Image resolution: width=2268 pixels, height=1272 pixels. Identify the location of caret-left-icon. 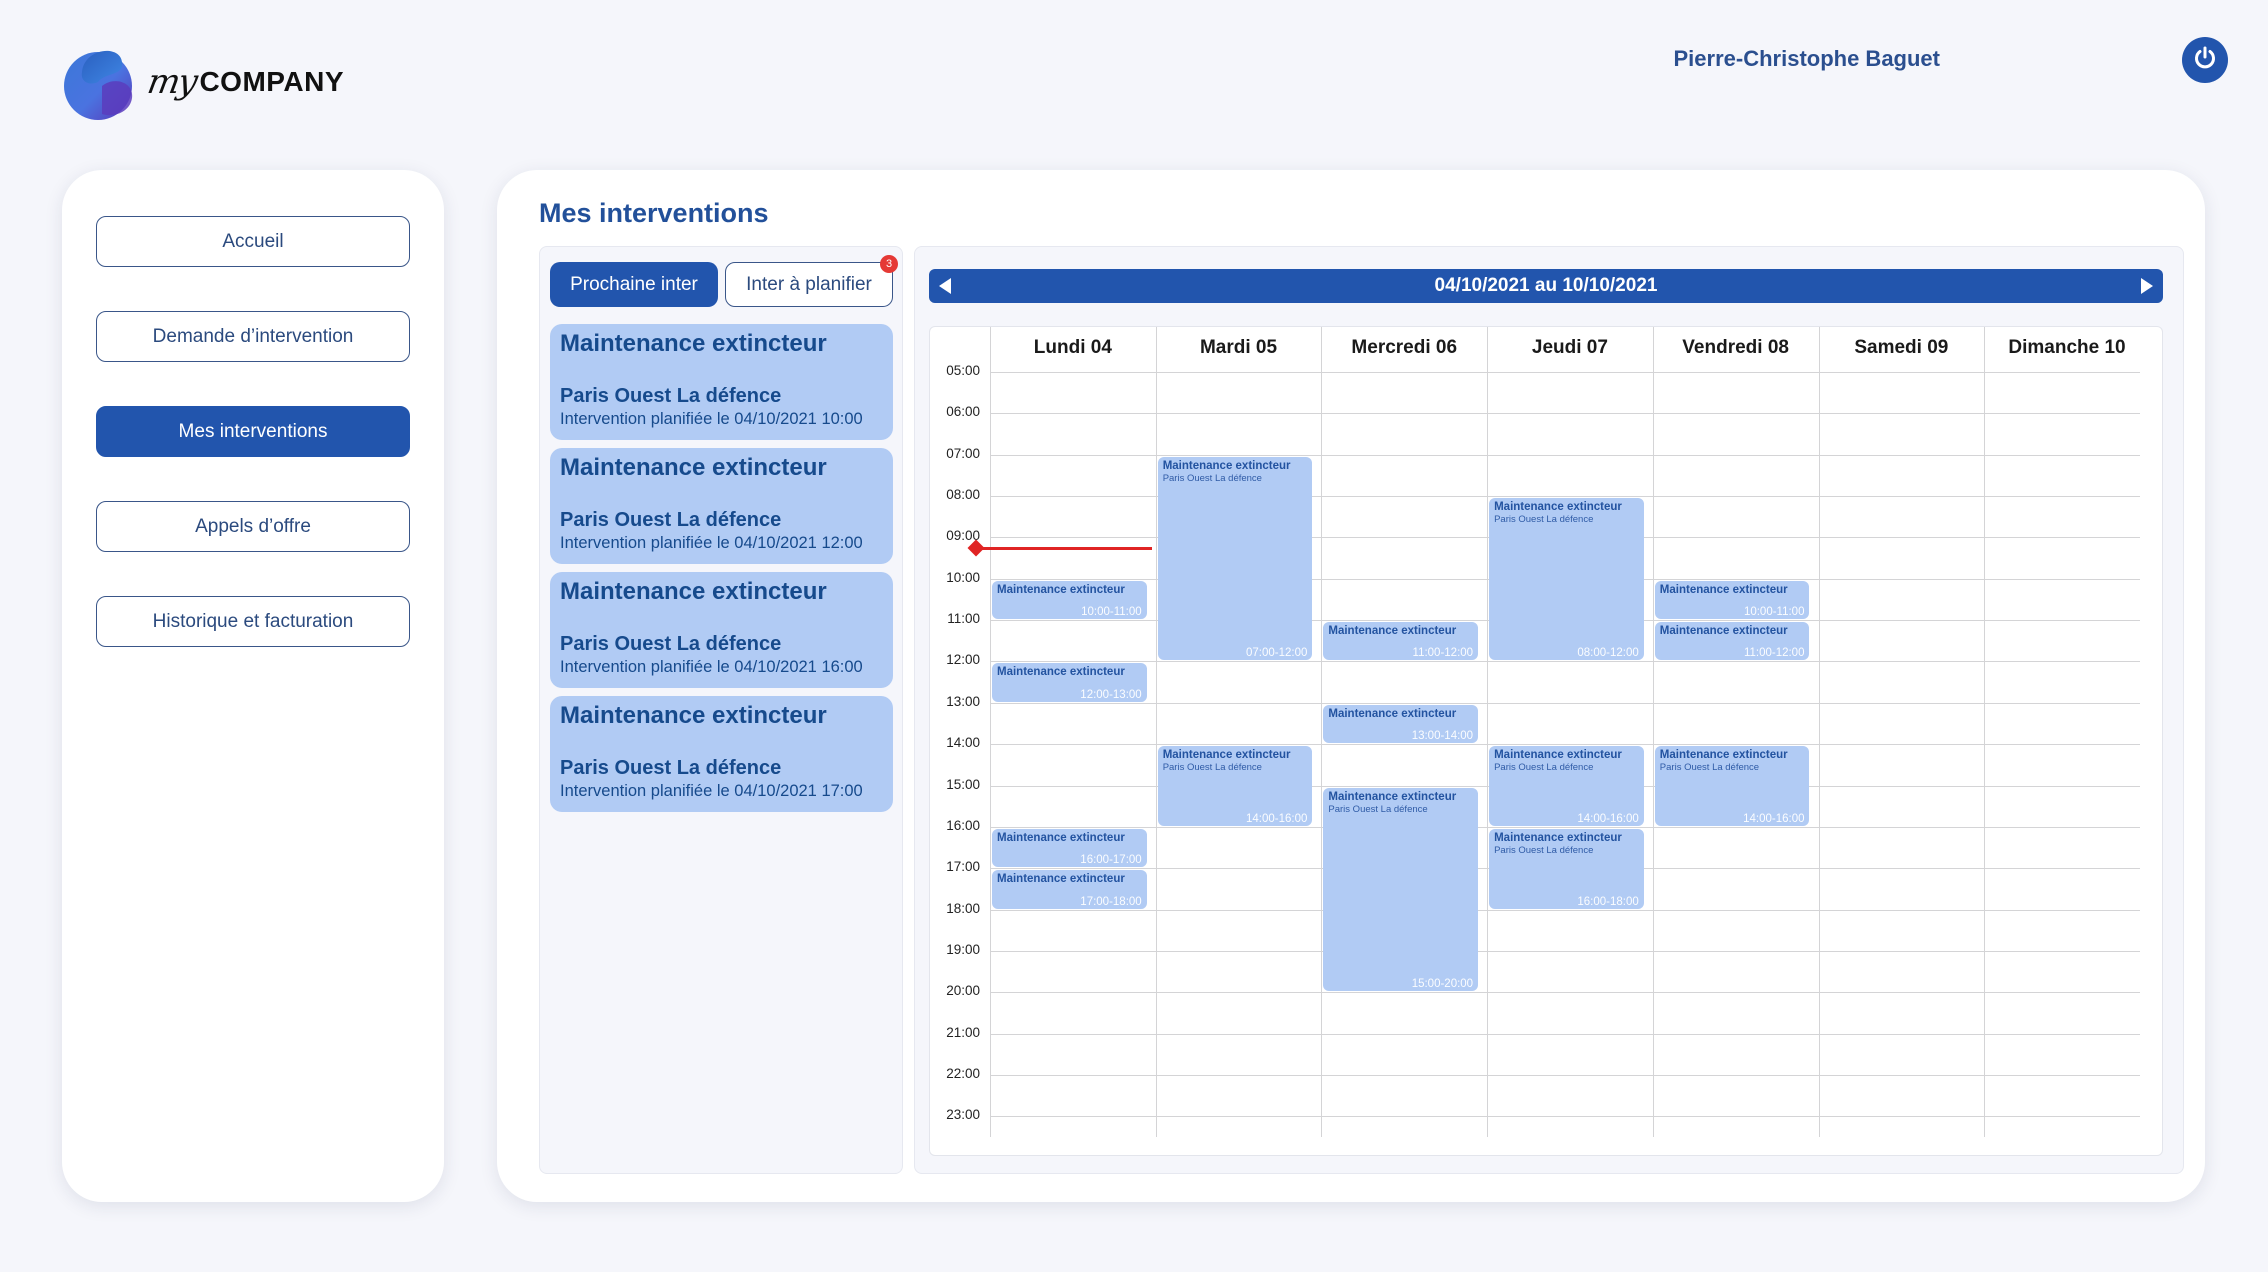
(945, 286).